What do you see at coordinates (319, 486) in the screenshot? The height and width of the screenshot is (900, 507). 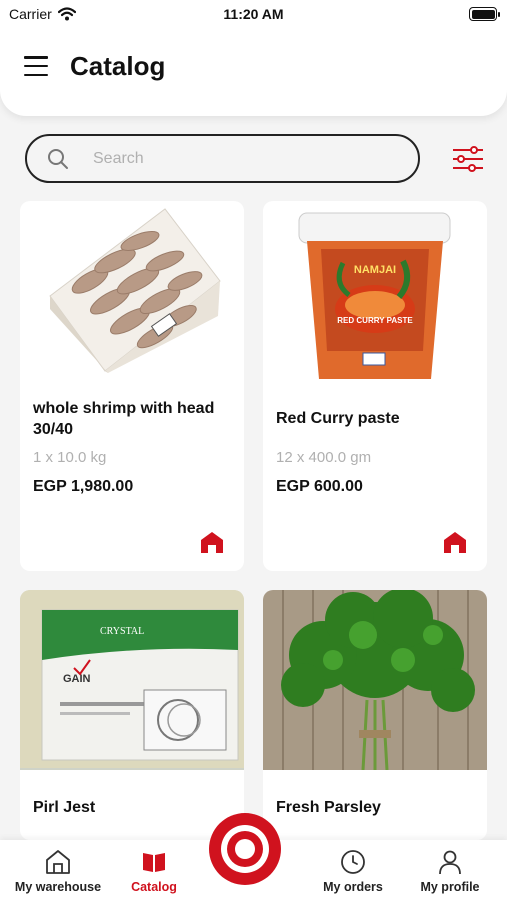 I see `product-price: EGP 600.00` at bounding box center [319, 486].